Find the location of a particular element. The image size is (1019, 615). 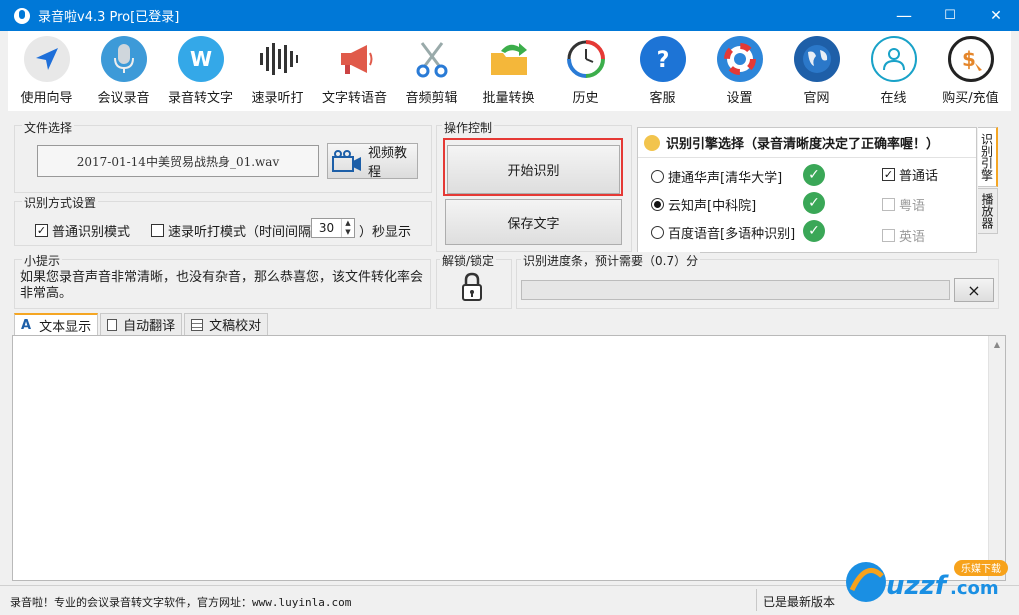

tab-text-display: A 文本显示 is located at coordinates (56, 324).